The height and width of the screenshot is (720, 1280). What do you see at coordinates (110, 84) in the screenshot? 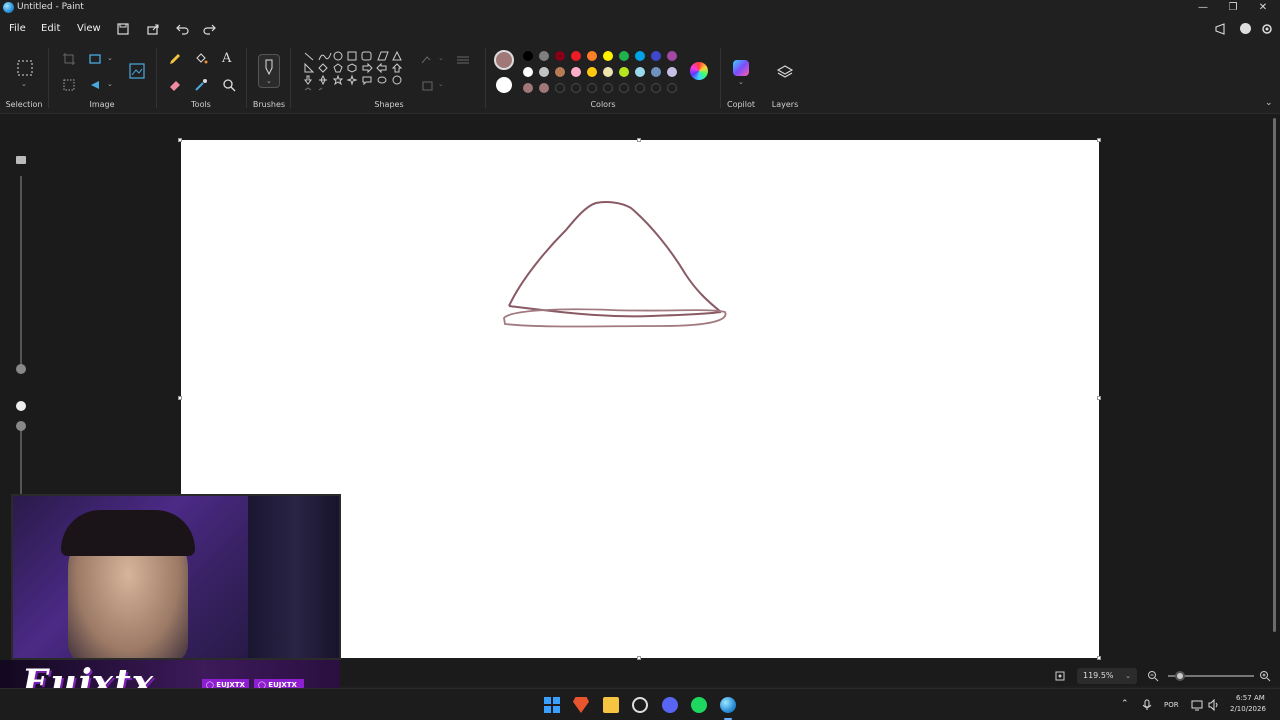
I see `rotate-chevron-down-icon: ⌄` at bounding box center [110, 84].